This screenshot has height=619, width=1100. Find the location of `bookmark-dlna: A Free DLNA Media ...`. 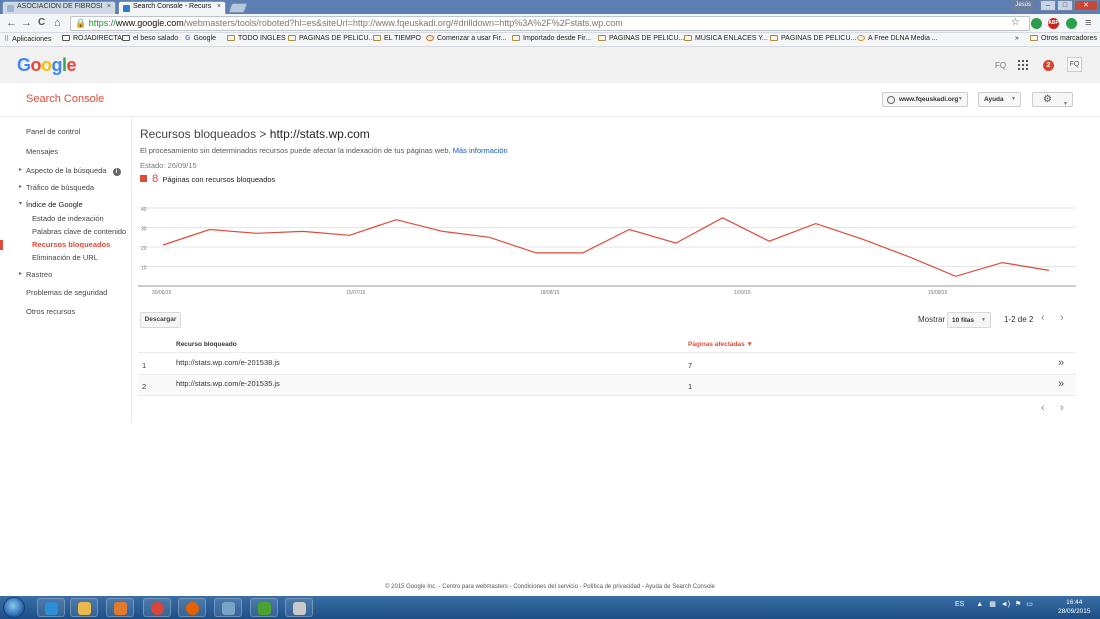

bookmark-dlna: A Free DLNA Media ... is located at coordinates (897, 38).